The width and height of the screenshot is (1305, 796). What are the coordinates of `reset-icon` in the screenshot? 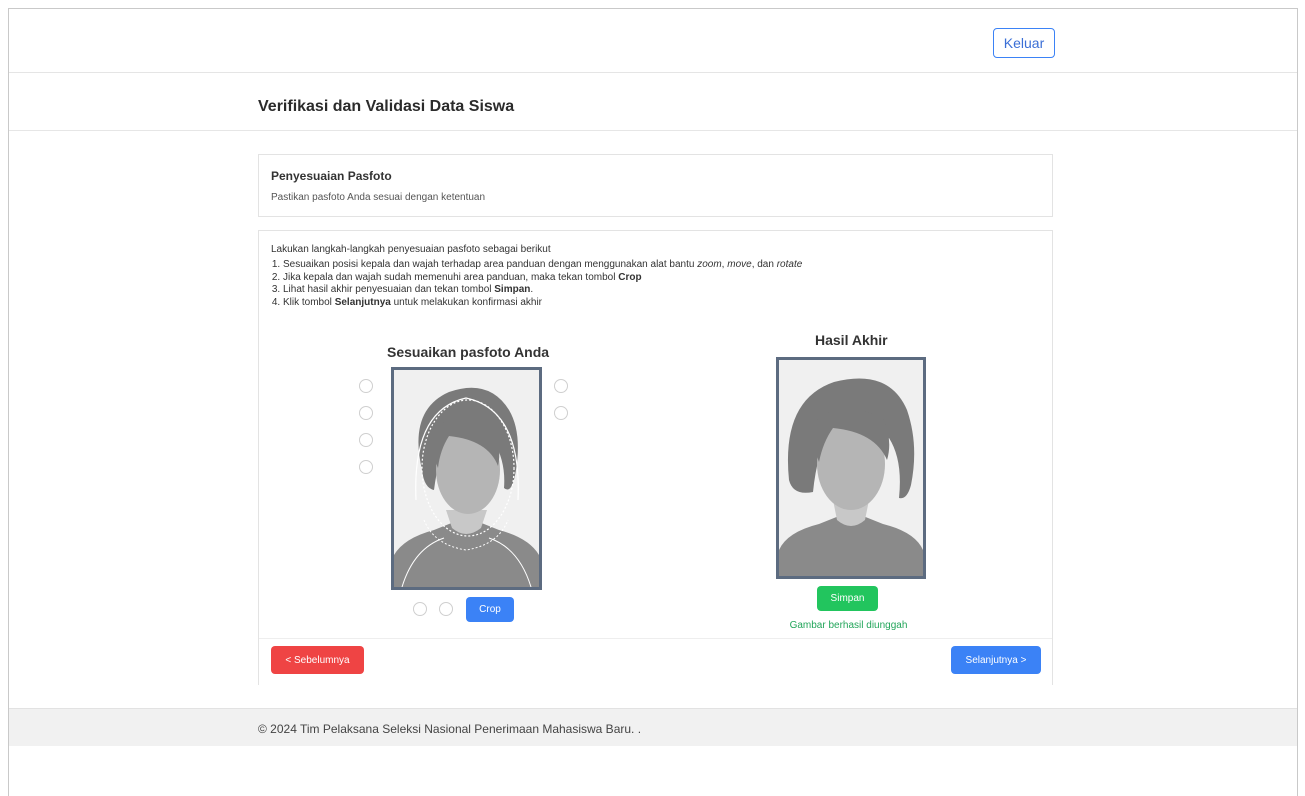 It's located at (561, 413).